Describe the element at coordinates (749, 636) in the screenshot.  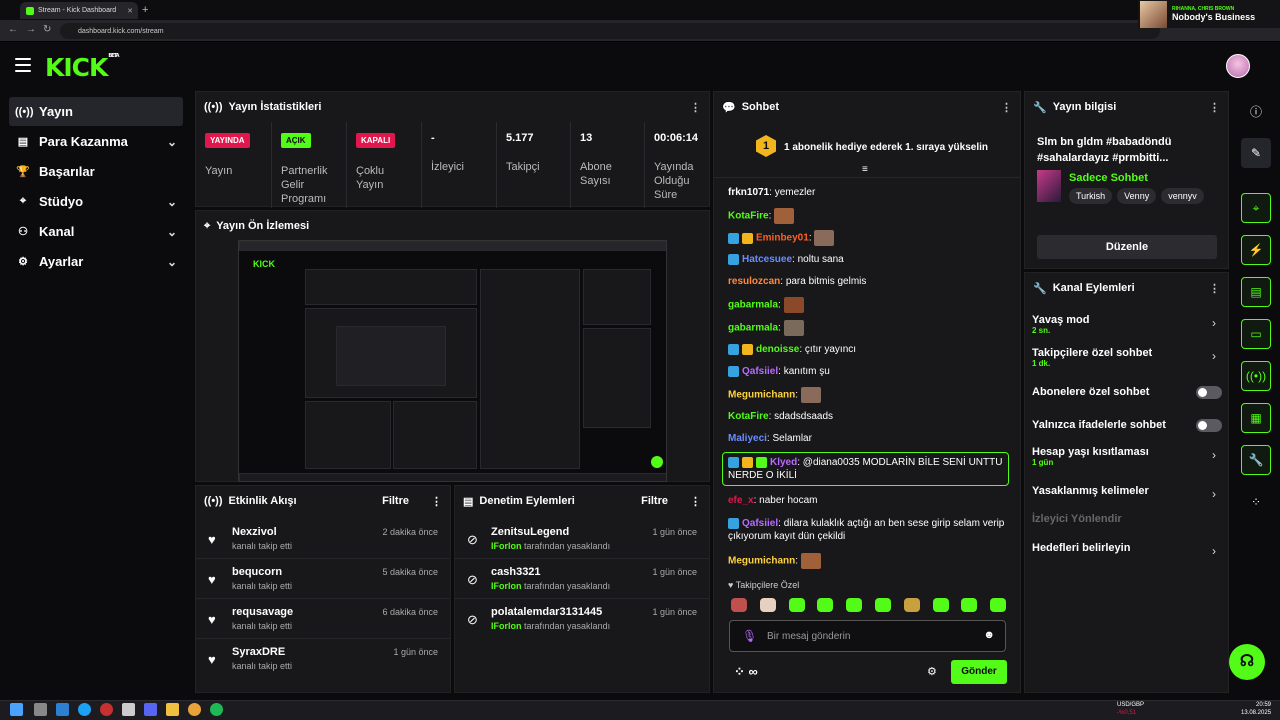
I see `microphone-icon: 🎙` at that location.